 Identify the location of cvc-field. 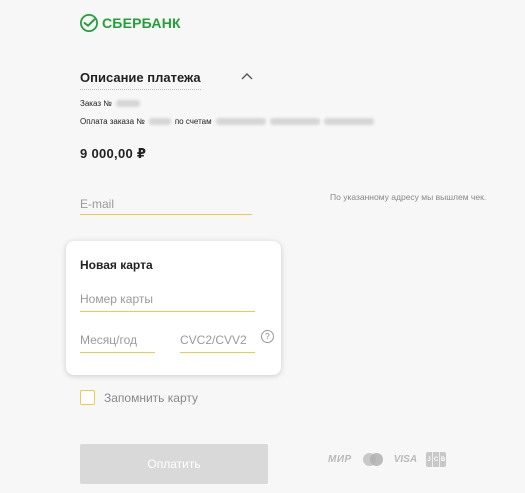
(217, 340).